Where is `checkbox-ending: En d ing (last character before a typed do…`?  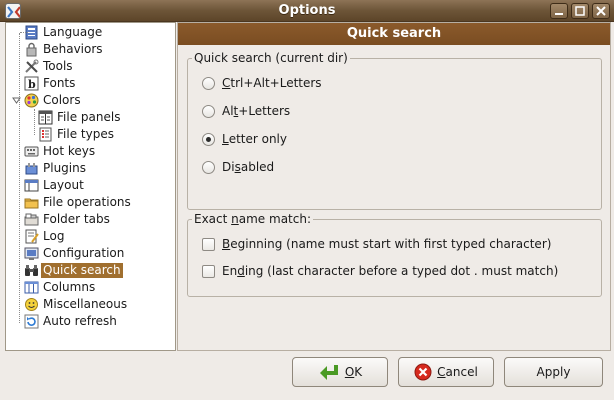
checkbox-ending: En d ing (last character before a typed do… is located at coordinates (380, 271).